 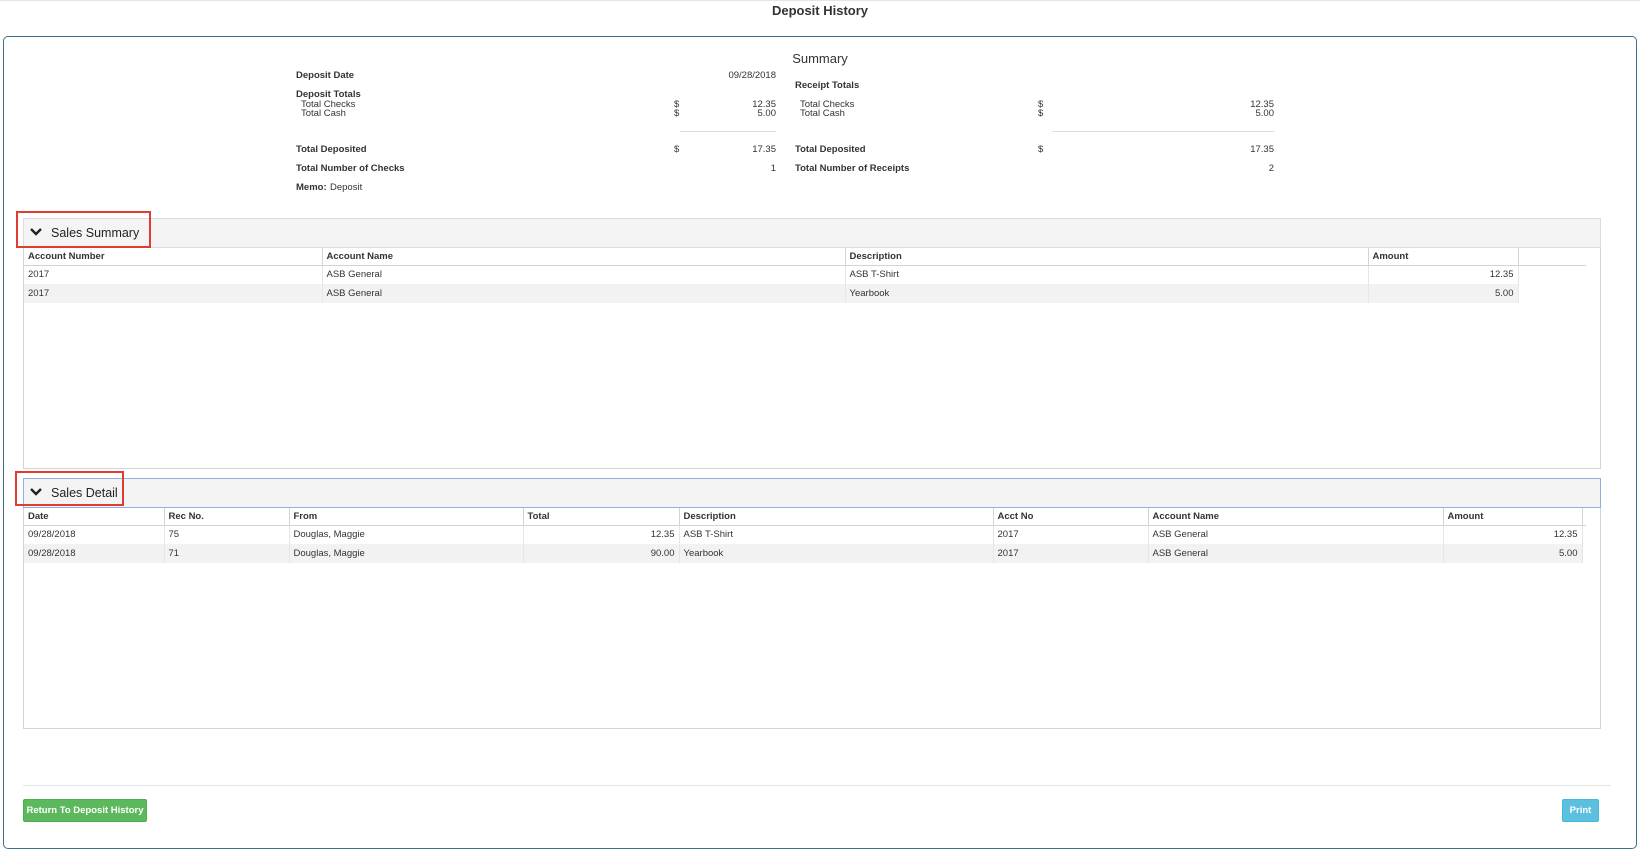 What do you see at coordinates (69, 488) in the screenshot?
I see `highlight-box-sales-detail` at bounding box center [69, 488].